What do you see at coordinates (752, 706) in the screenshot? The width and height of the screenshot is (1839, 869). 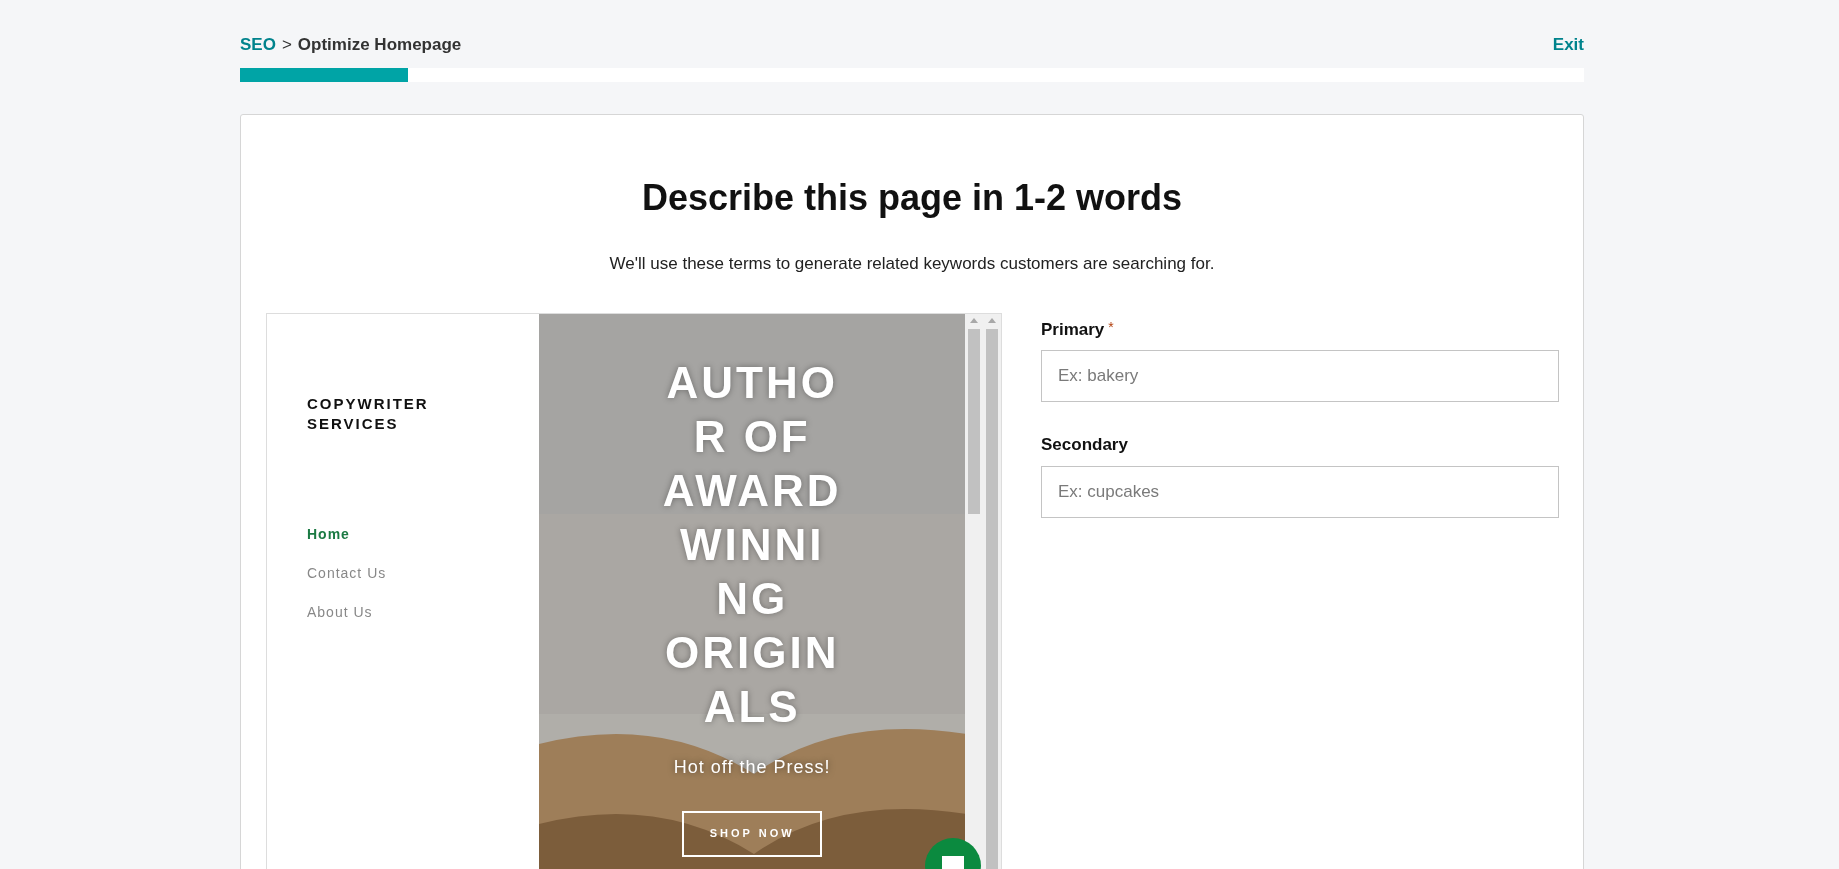 I see `hero-heading-line: ALS` at bounding box center [752, 706].